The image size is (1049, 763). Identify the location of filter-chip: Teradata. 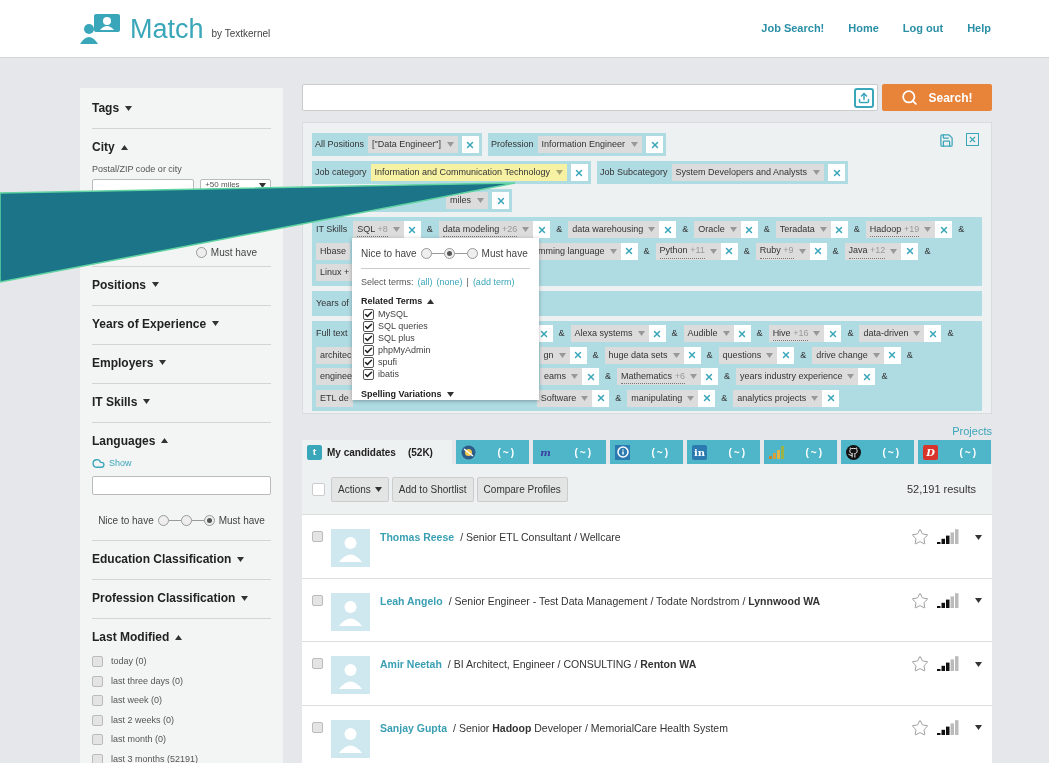
(803, 230).